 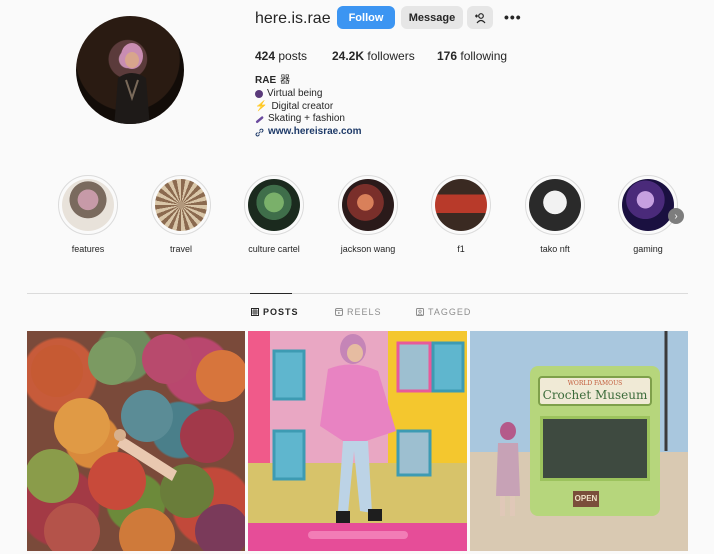 I want to click on profile-username: here.is.rae, so click(x=293, y=18).